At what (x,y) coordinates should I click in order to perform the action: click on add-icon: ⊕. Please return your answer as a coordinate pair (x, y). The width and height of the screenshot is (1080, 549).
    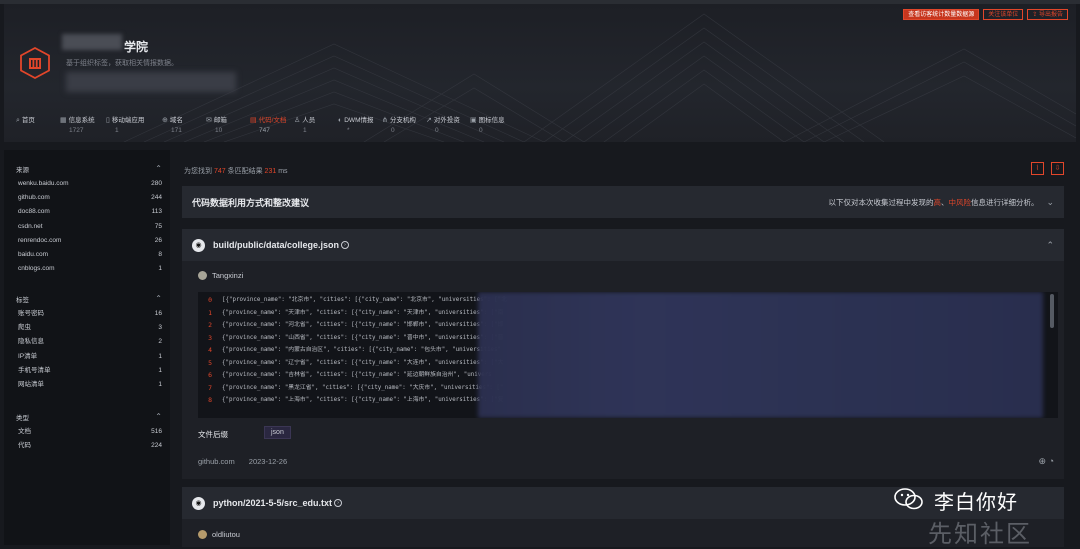
    Looking at the image, I should click on (1043, 461).